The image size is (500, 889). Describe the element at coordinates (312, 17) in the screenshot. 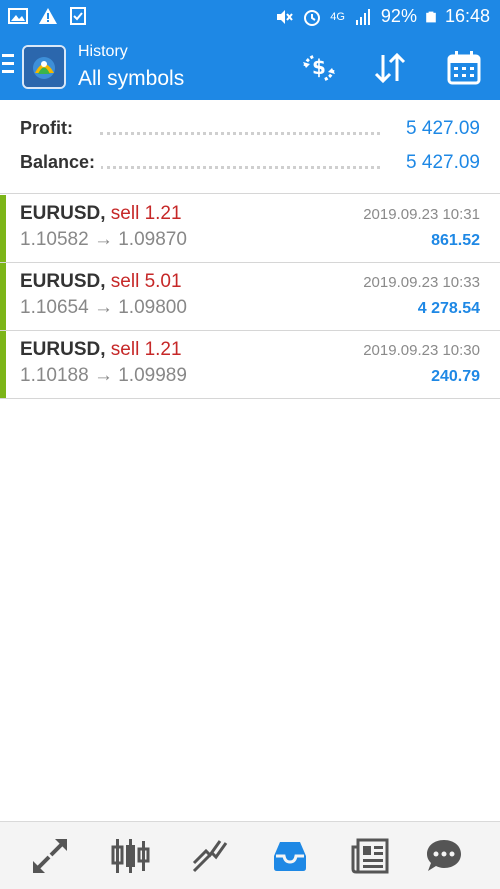

I see `alarm-icon` at that location.